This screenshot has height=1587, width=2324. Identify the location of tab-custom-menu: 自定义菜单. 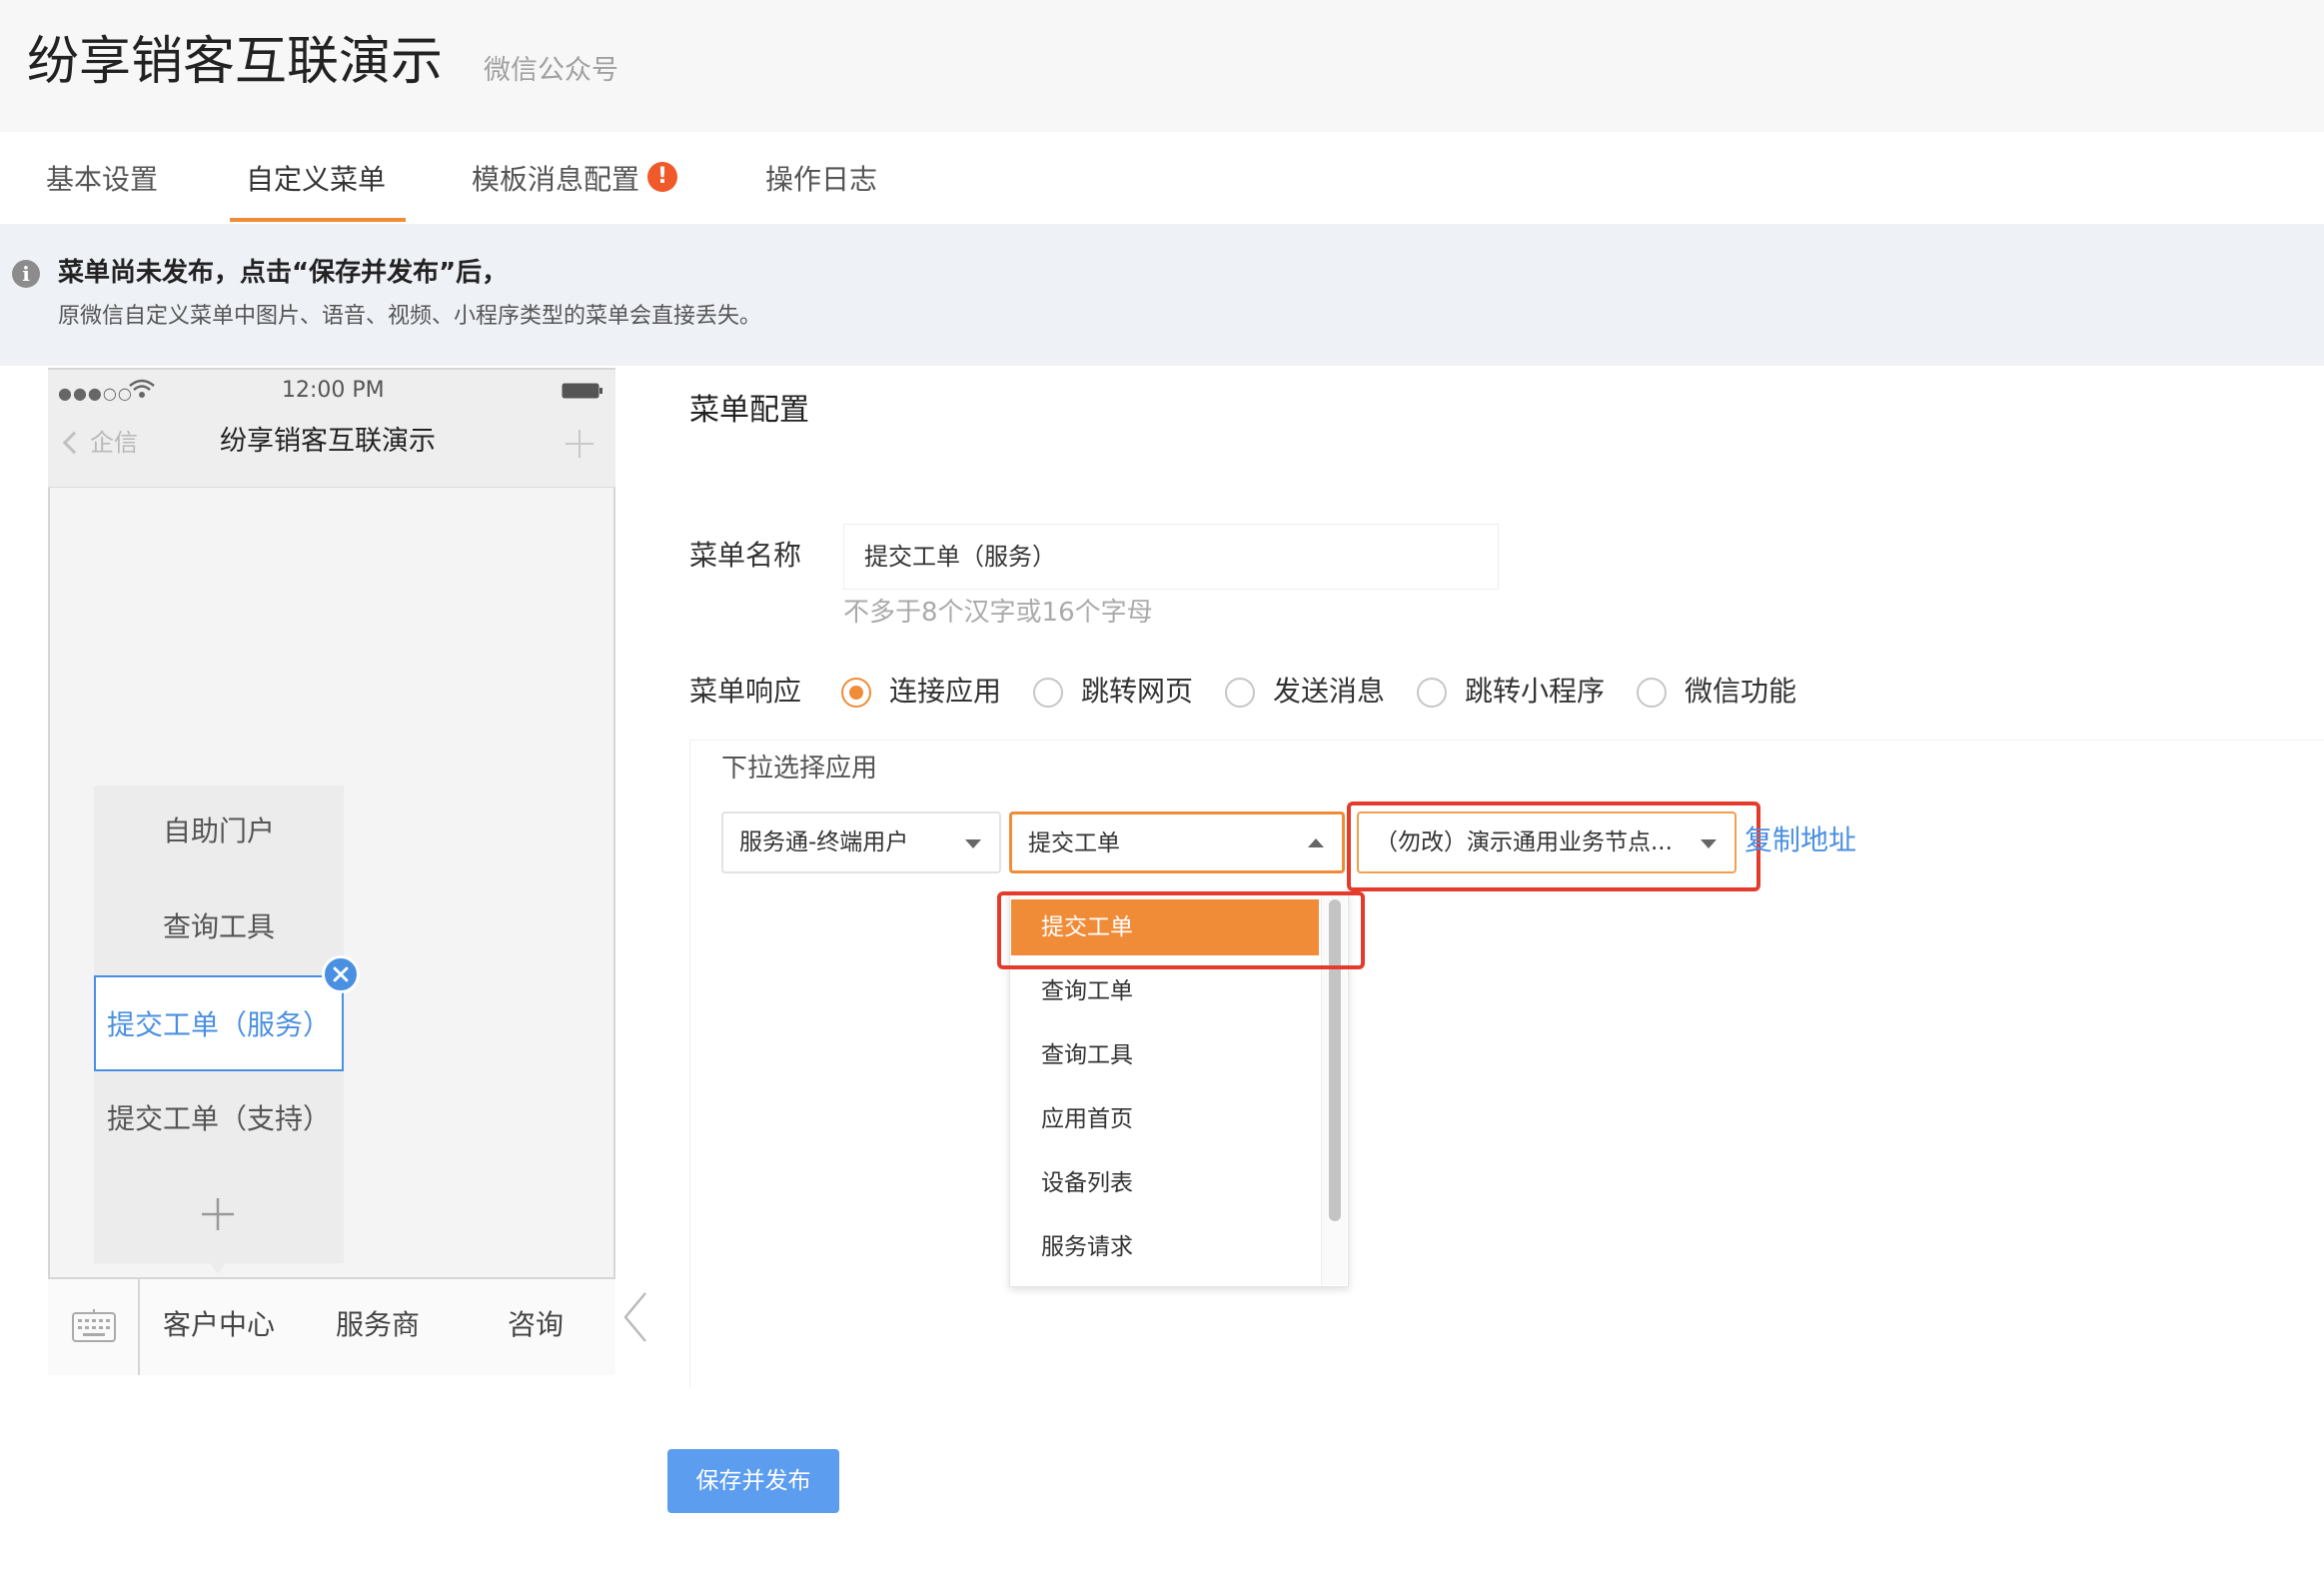
(316, 180).